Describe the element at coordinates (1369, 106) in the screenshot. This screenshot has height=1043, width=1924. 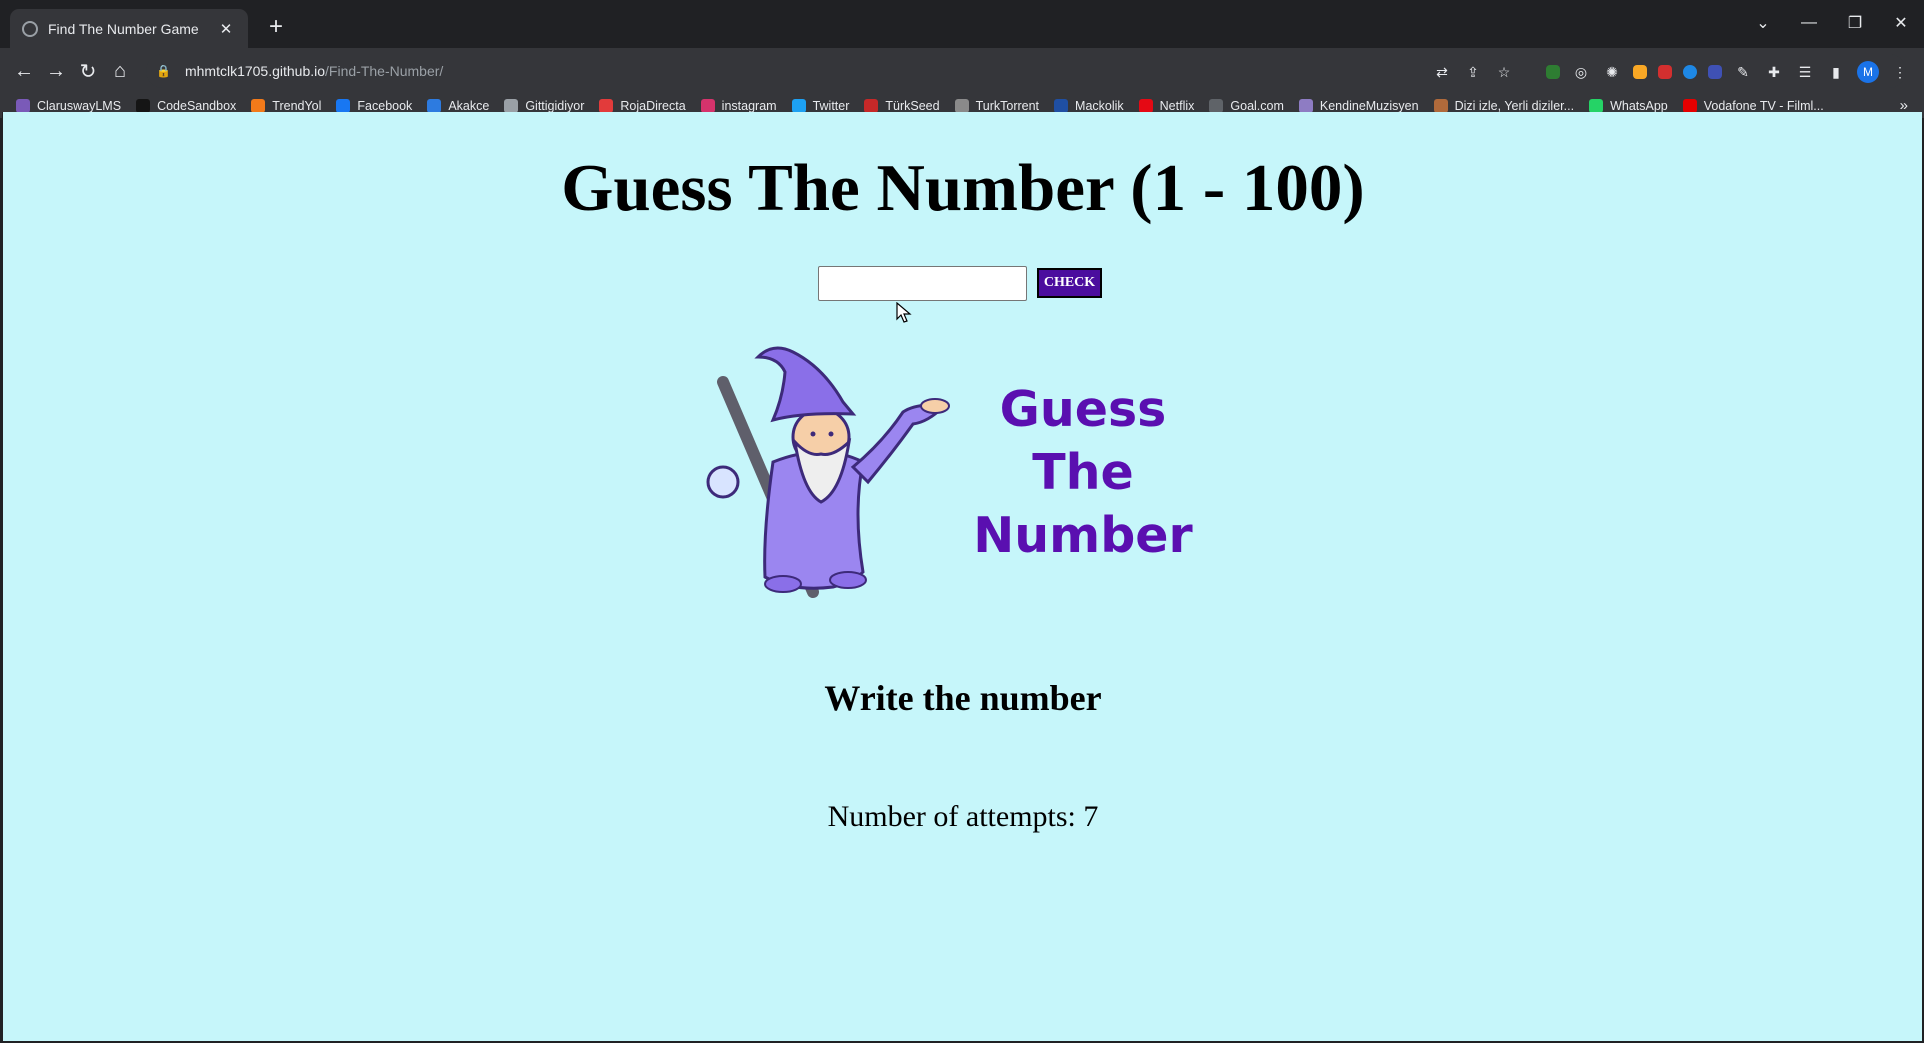
I see `bookmark-label: KendineMuzisyen` at that location.